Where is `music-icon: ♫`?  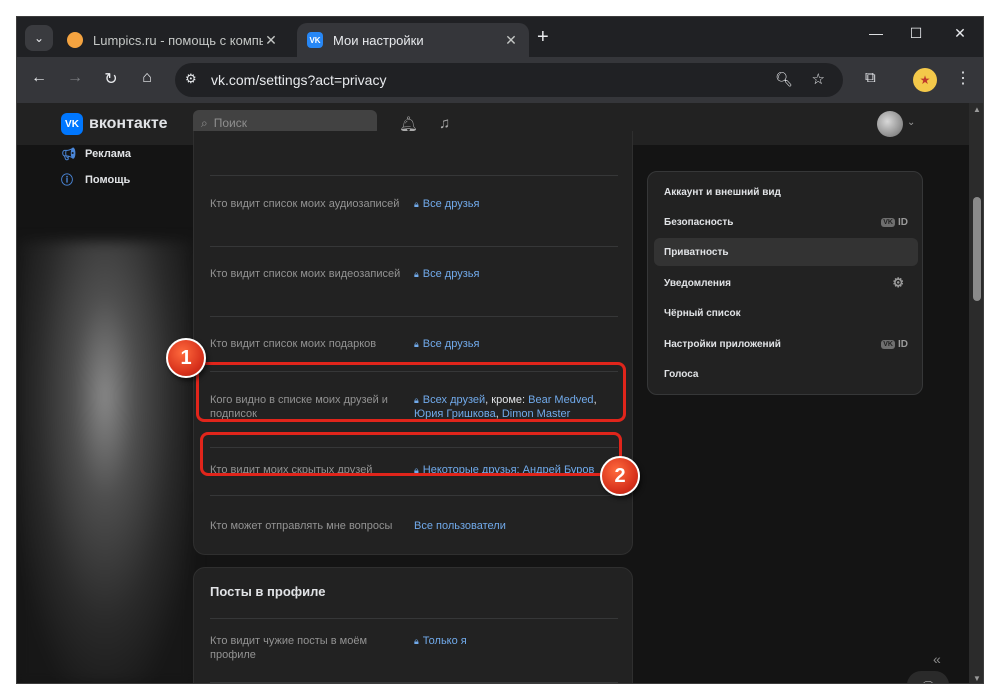 music-icon: ♫ is located at coordinates (444, 123).